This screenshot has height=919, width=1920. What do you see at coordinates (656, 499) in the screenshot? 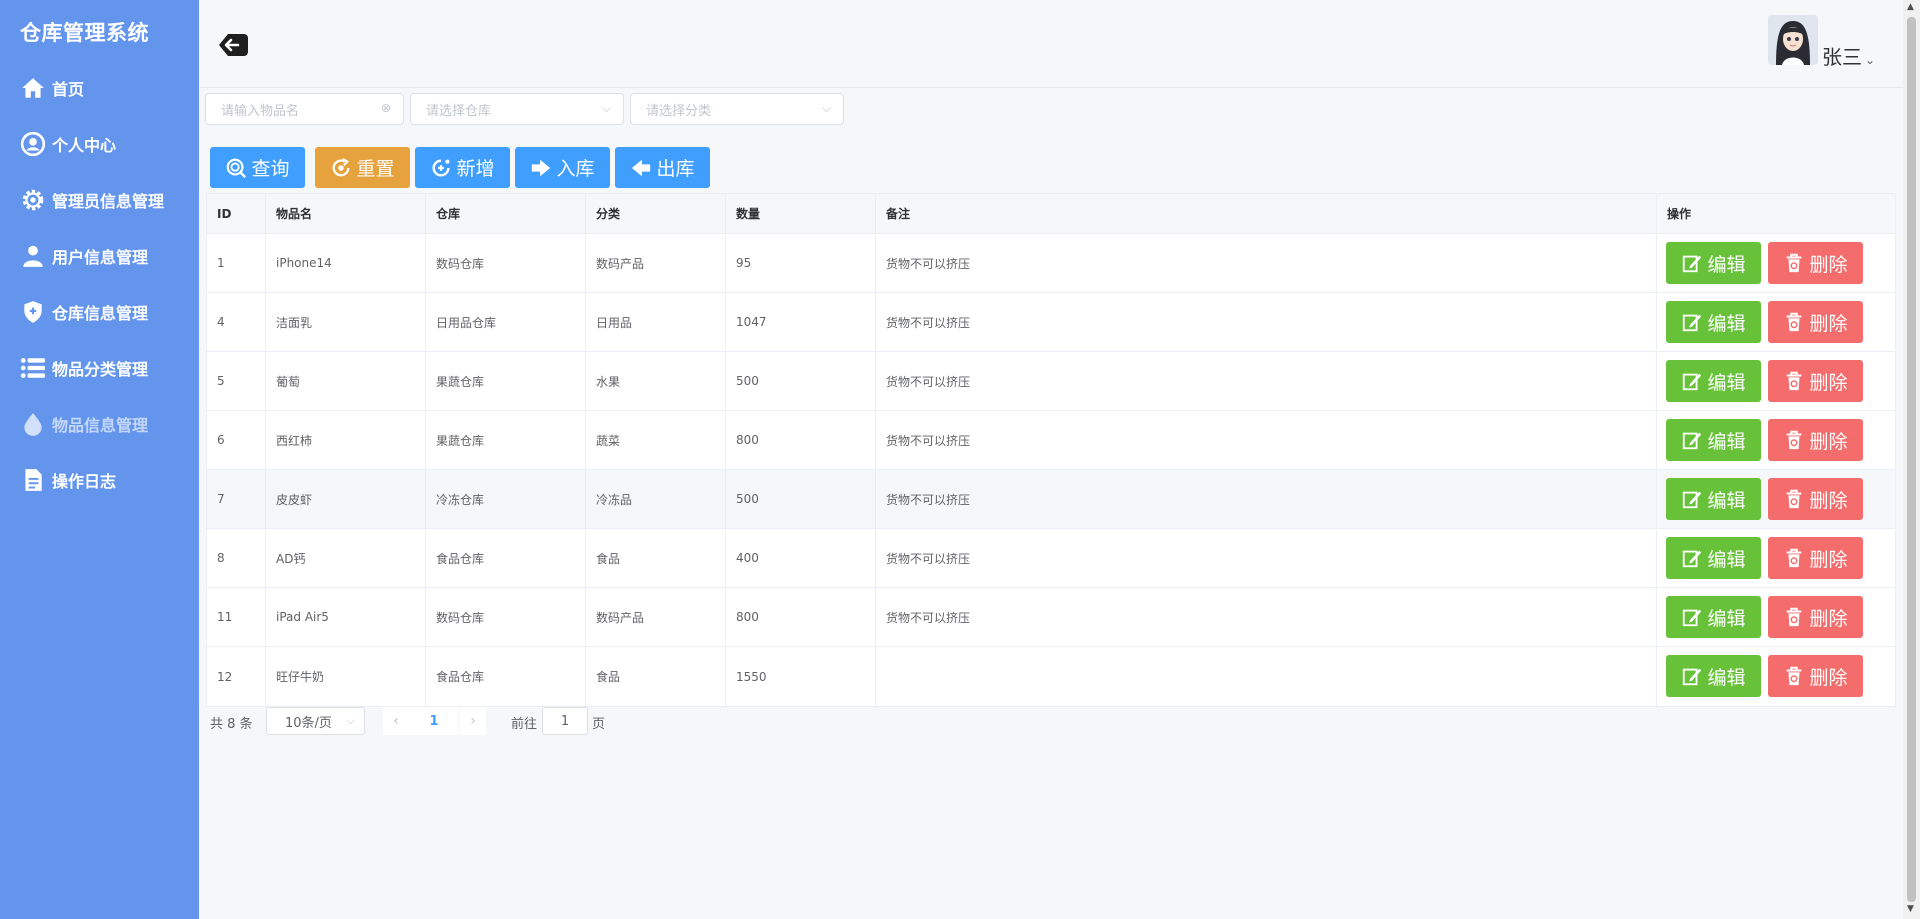
I see `cell-category: 冷冻品` at bounding box center [656, 499].